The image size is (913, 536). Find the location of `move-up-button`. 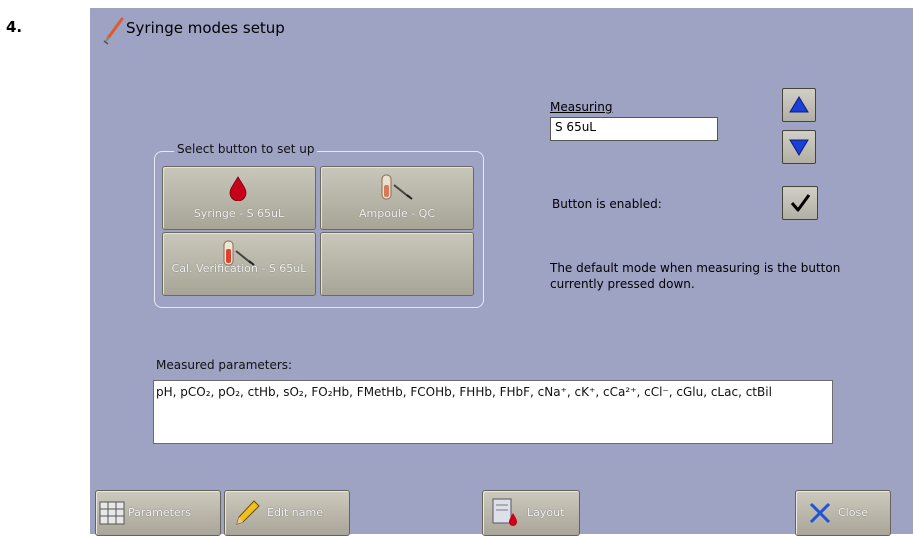

move-up-button is located at coordinates (799, 105).